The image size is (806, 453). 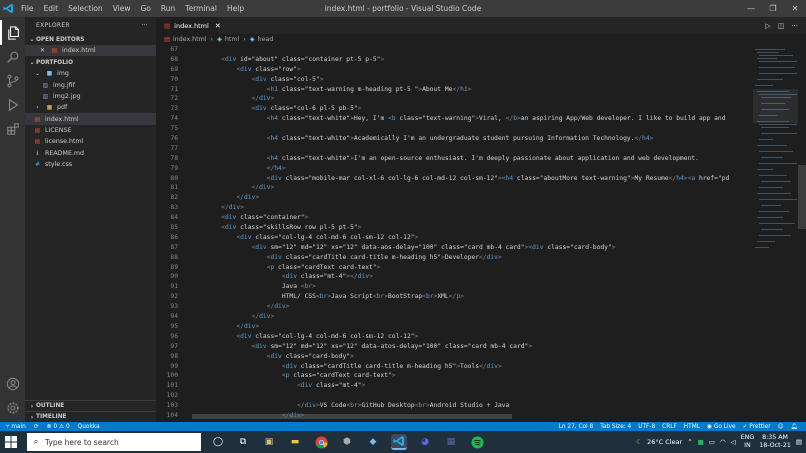 I want to click on problems-item: ⊗ 0 ⚠ 0, so click(x=58, y=427).